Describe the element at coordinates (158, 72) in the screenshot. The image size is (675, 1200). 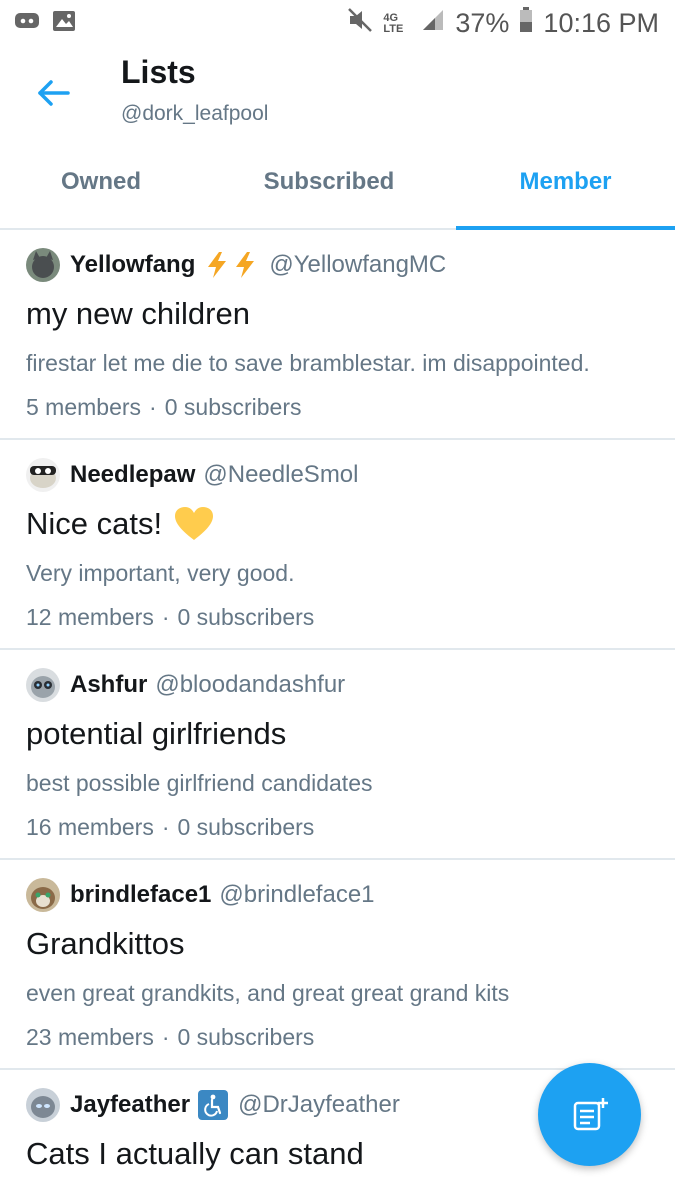
I see `page-title: Lists` at that location.